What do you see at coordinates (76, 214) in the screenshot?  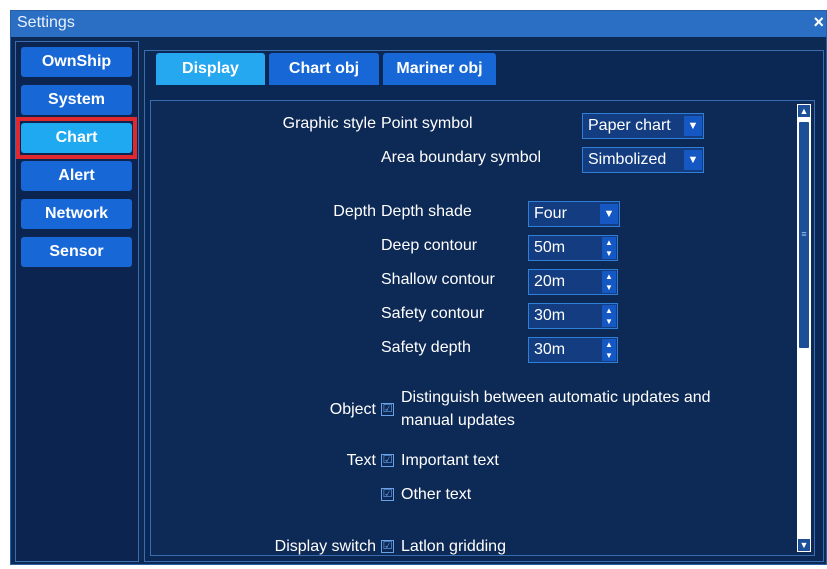 I see `nav-network: Network` at bounding box center [76, 214].